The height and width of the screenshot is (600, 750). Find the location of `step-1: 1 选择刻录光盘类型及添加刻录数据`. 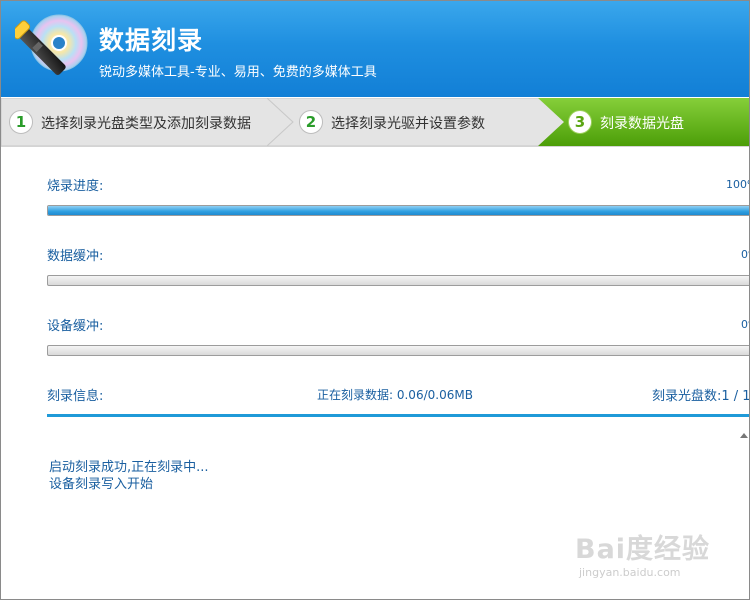

step-1: 1 选择刻录光盘类型及添加刻录数据 is located at coordinates (149, 122).